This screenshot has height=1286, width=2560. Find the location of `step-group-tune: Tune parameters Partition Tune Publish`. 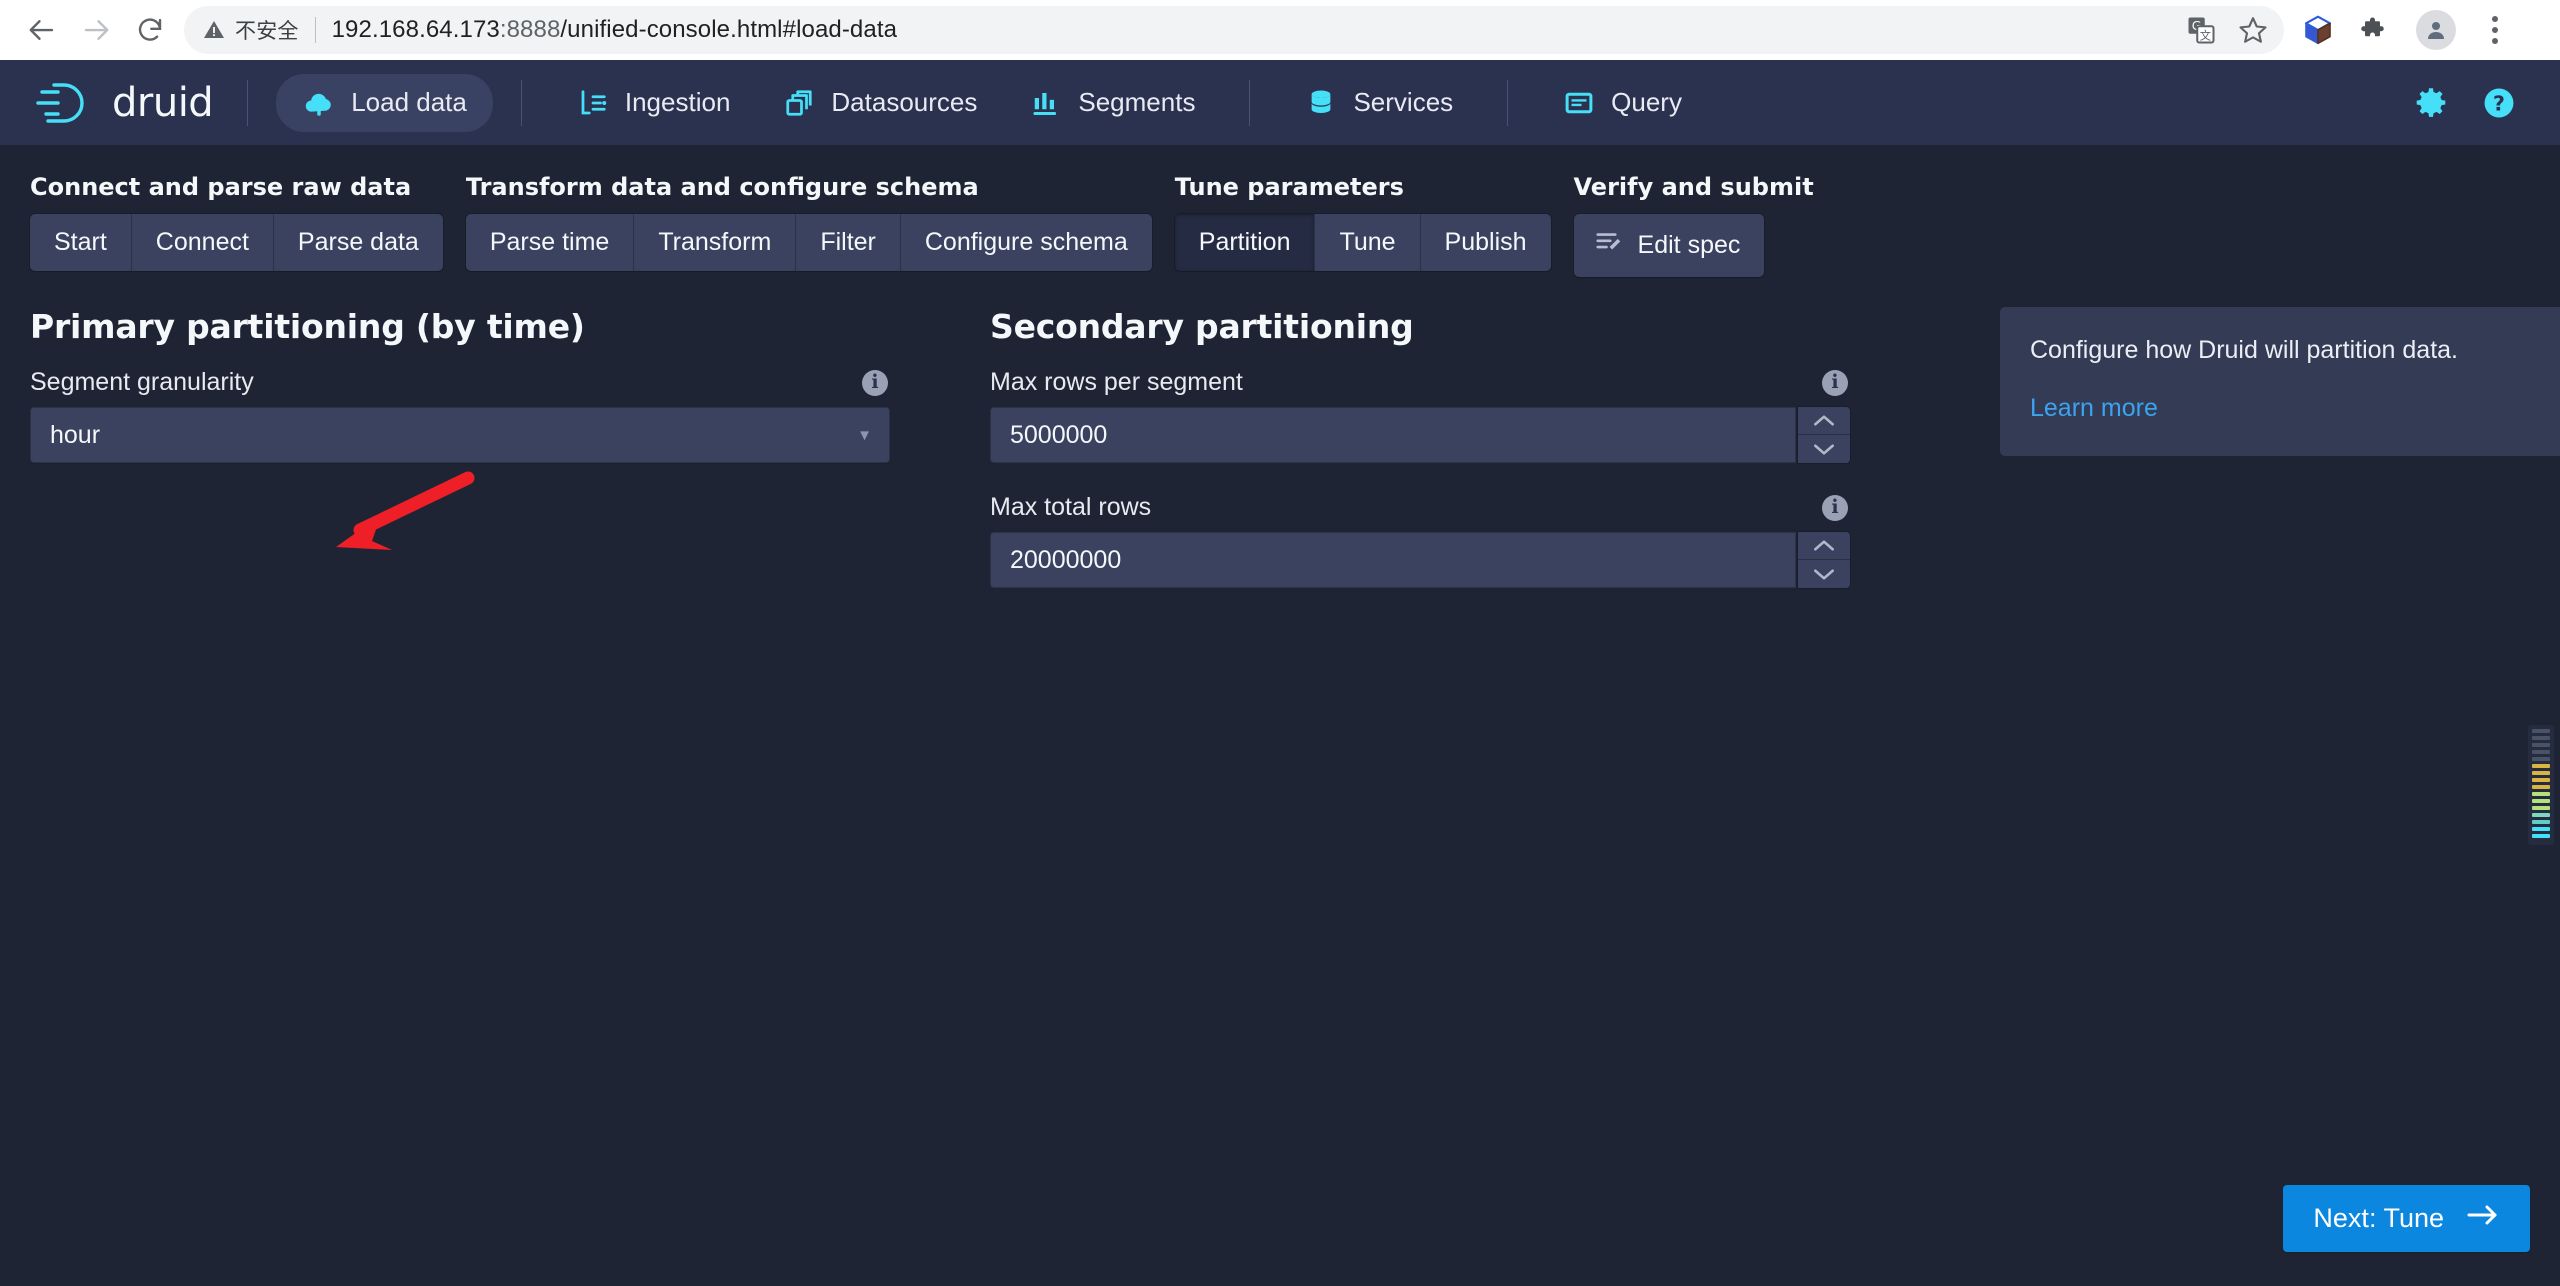

step-group-tune: Tune parameters Partition Tune Publish is located at coordinates (1362, 222).